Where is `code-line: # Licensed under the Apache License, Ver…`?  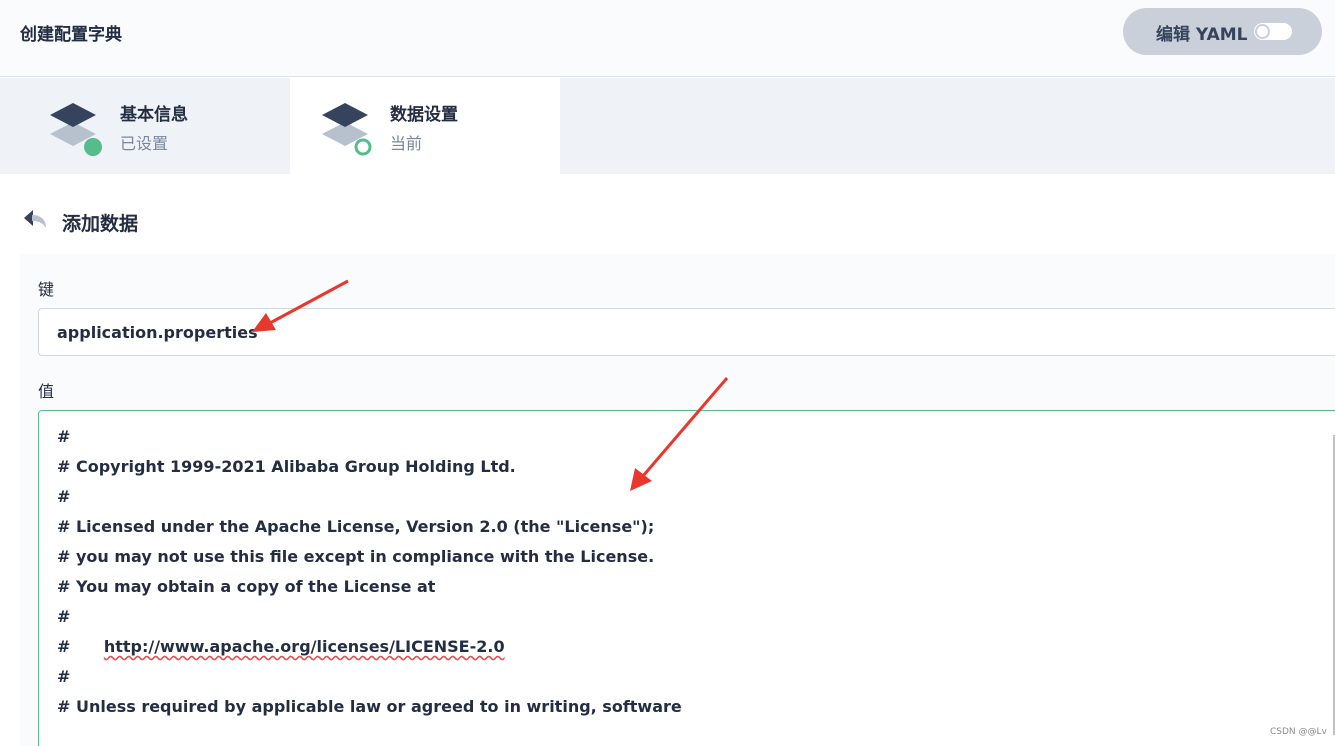
code-line: # Licensed under the Apache License, Ver… is located at coordinates (356, 526).